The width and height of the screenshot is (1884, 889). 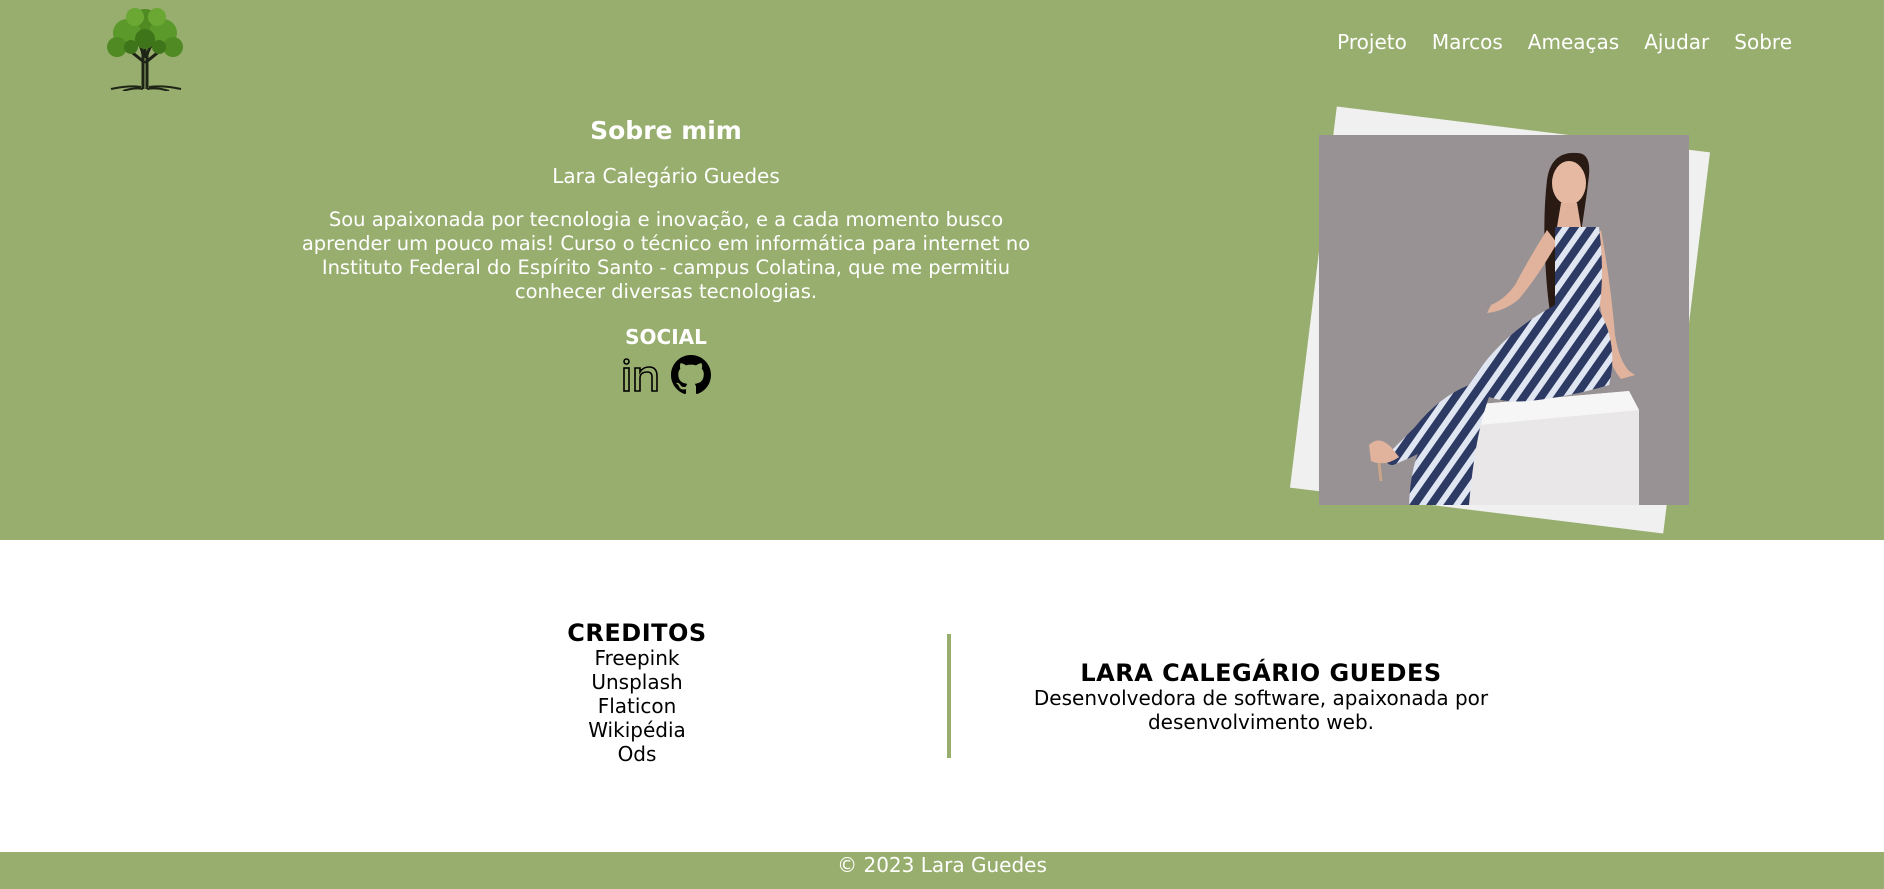 I want to click on tree-icon, so click(x=145, y=50).